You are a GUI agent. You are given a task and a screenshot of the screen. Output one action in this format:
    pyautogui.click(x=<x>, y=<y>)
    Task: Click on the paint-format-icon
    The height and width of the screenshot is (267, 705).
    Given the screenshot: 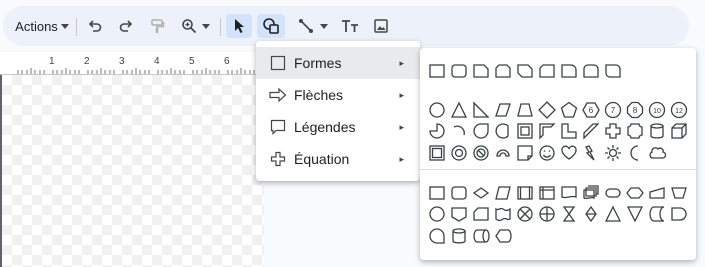 What is the action you would take?
    pyautogui.click(x=158, y=26)
    